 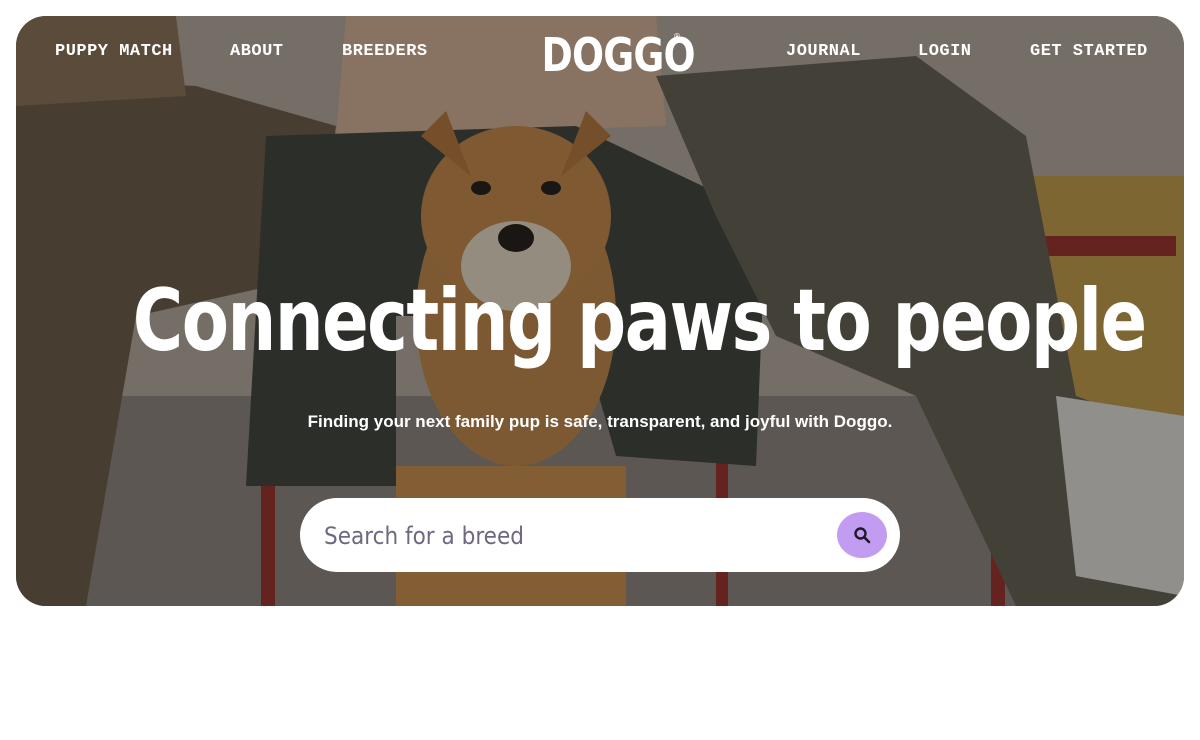 What do you see at coordinates (1089, 51) in the screenshot?
I see `nav-get-started: GET STARTED` at bounding box center [1089, 51].